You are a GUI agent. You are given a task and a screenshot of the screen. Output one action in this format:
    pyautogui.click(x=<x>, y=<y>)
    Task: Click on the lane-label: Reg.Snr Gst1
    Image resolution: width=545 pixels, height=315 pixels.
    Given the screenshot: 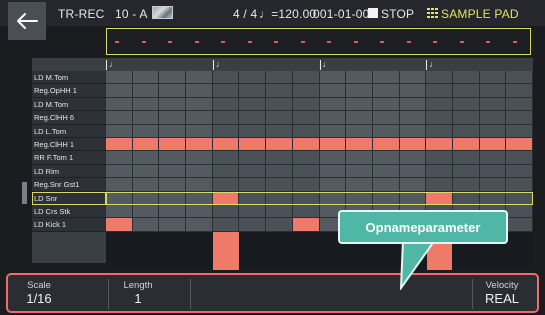 What is the action you would take?
    pyautogui.click(x=69, y=185)
    